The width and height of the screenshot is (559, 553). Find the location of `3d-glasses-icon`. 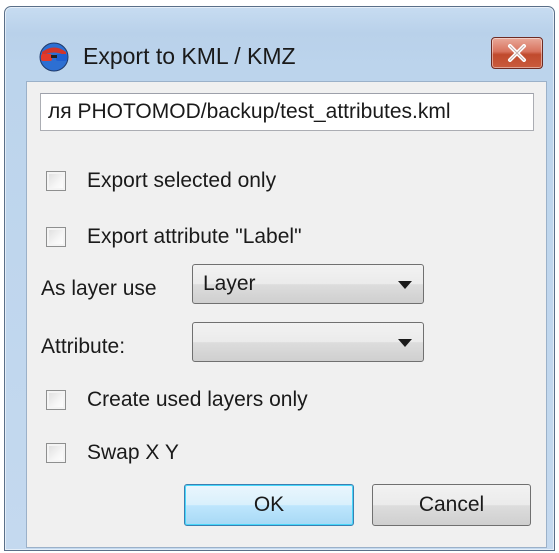

3d-glasses-icon is located at coordinates (54, 56).